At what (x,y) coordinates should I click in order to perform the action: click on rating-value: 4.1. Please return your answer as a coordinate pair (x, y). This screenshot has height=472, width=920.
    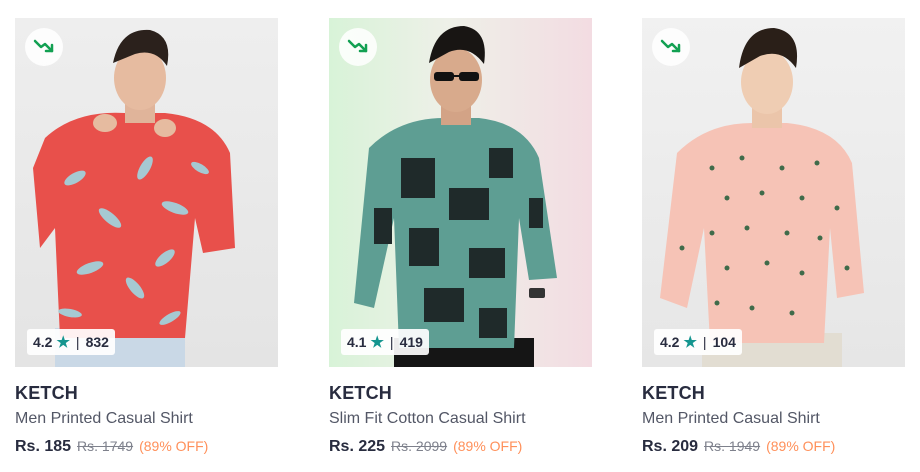
    Looking at the image, I should click on (357, 342).